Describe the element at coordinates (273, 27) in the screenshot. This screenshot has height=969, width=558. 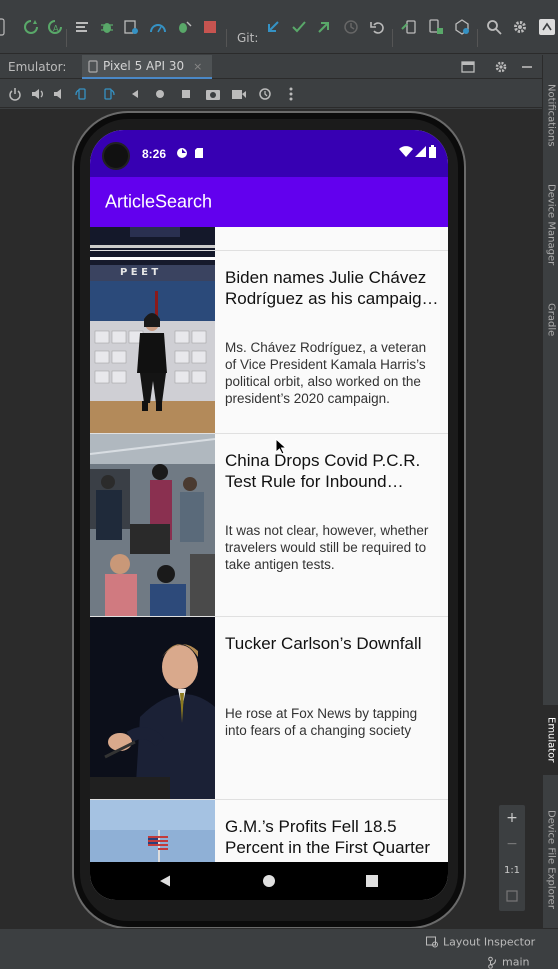
I see `git-update-icon` at that location.